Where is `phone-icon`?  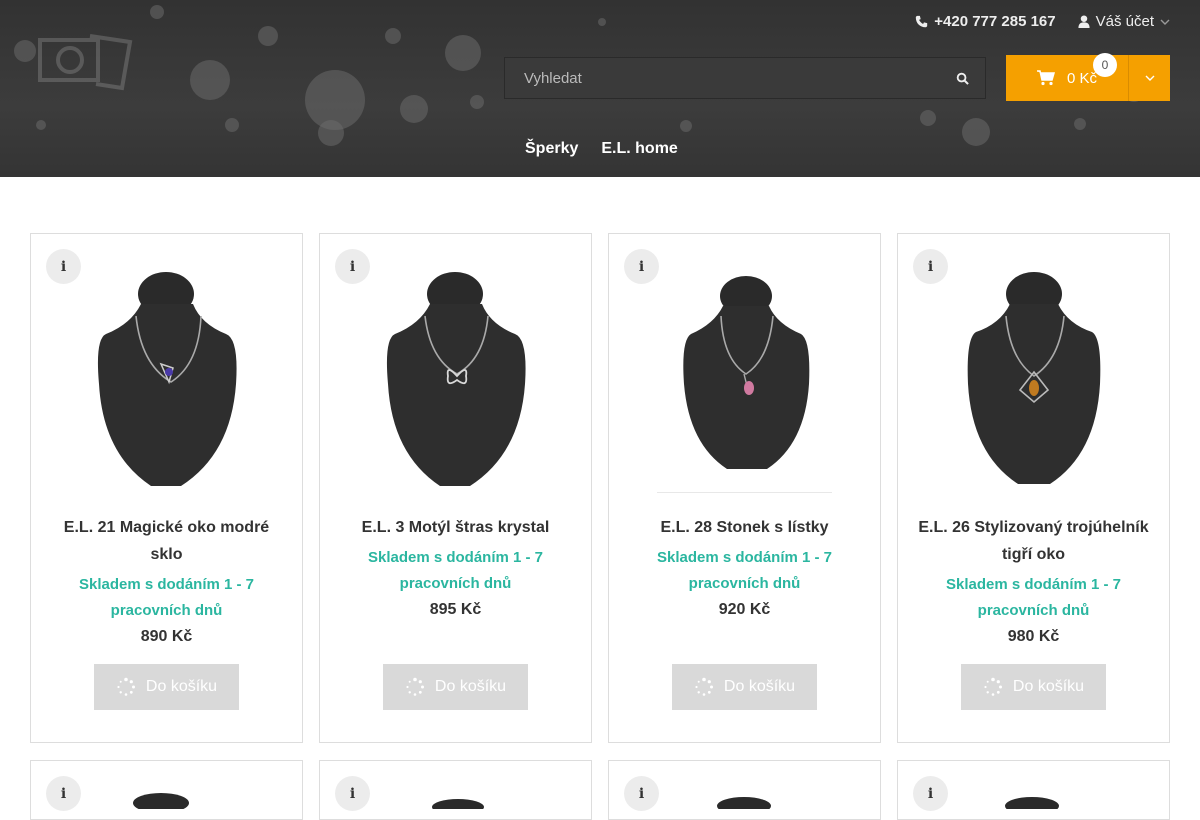 phone-icon is located at coordinates (922, 21).